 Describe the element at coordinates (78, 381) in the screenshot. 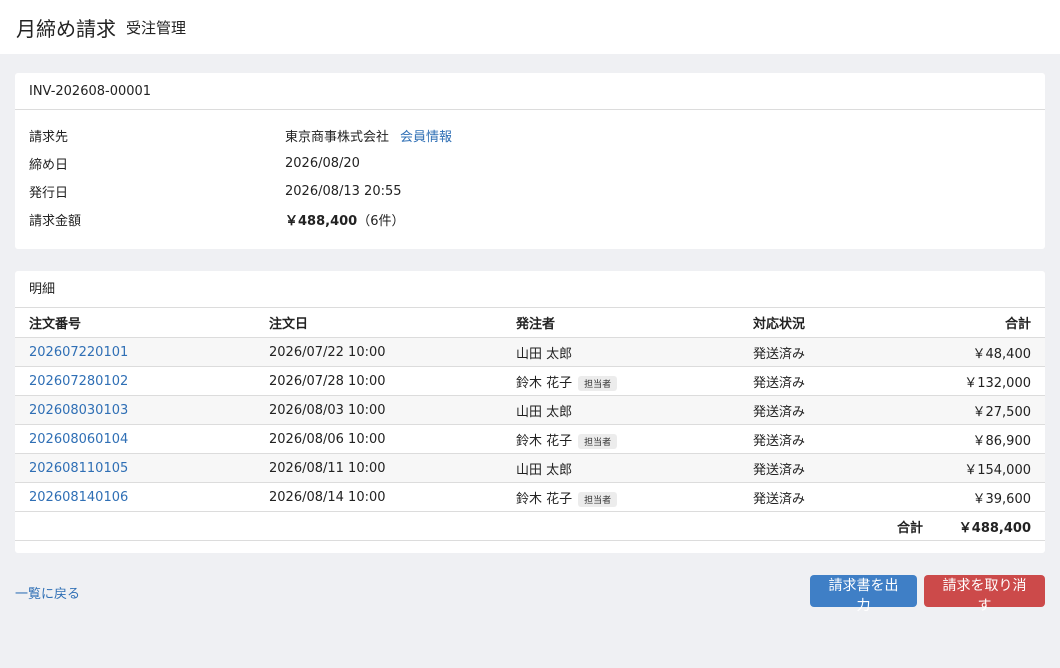

I see `order-number-link: 202607280102` at that location.